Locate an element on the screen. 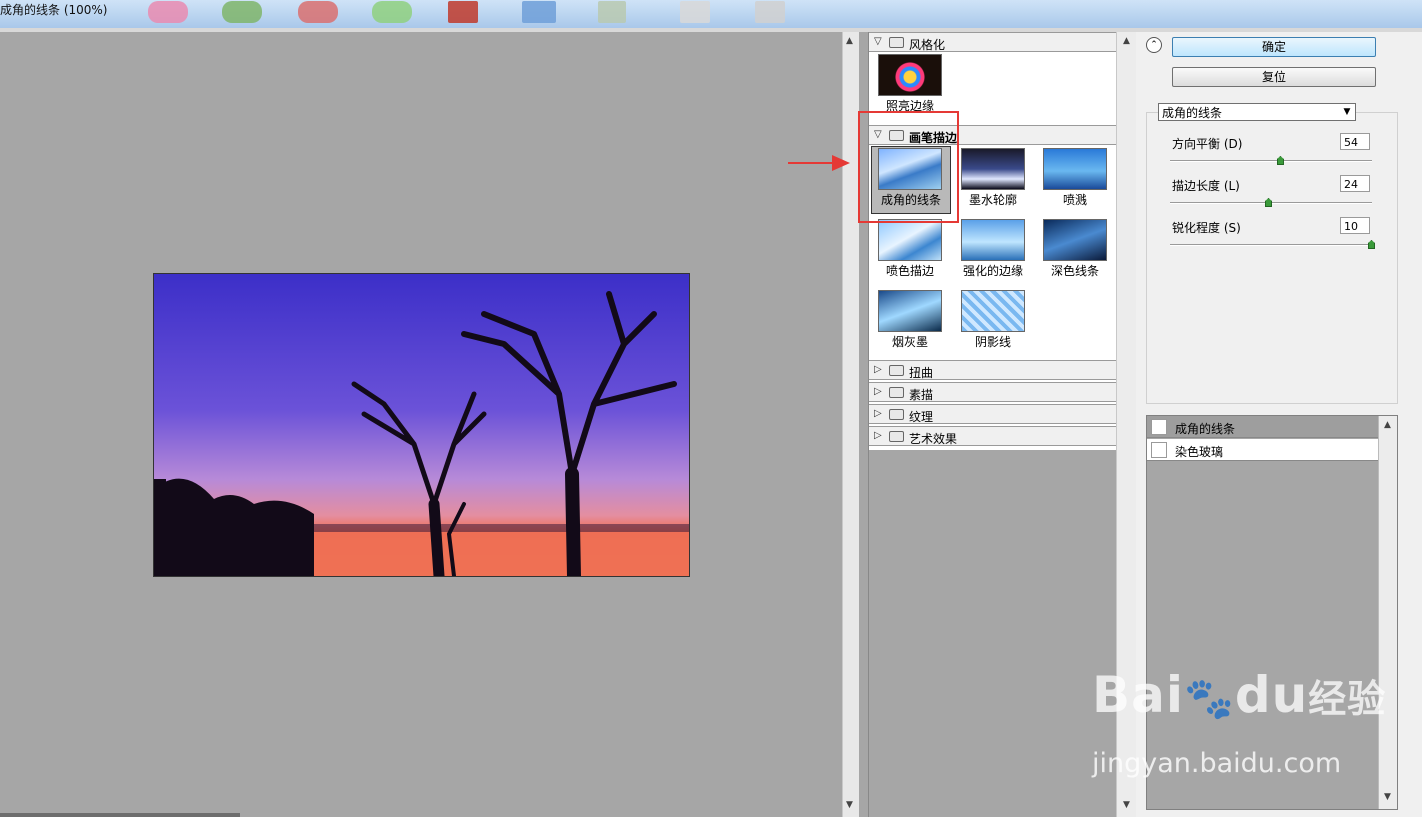  filter-thumb-glowing-edges: 照亮边缘 is located at coordinates (906, 86).